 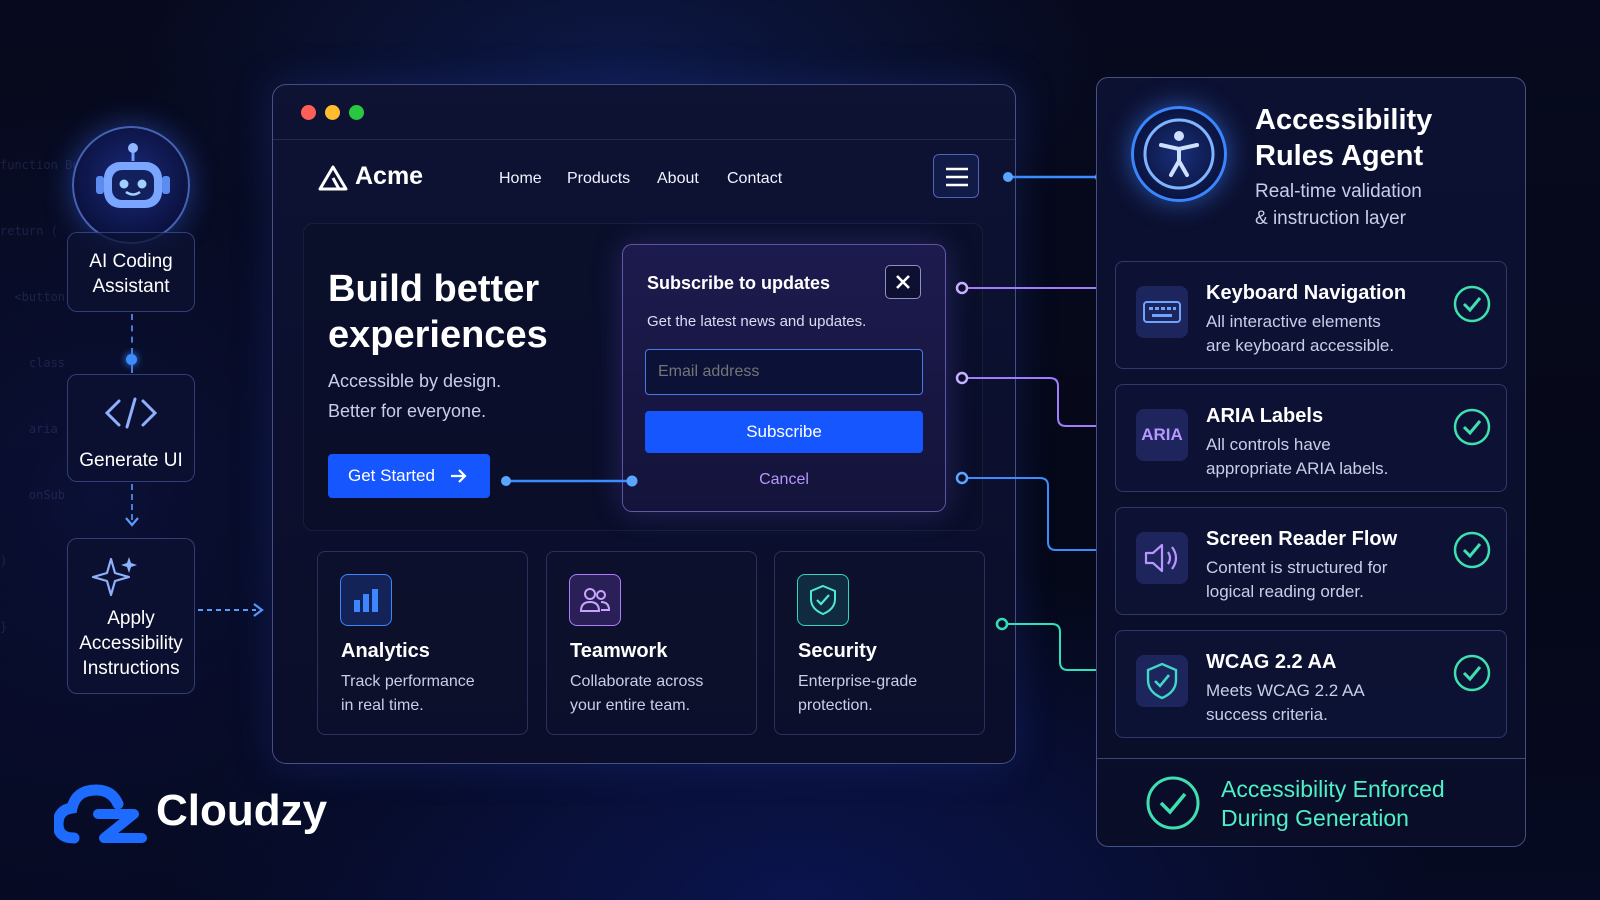 I want to click on cloudzy-cloud-icon, so click(x=100, y=814).